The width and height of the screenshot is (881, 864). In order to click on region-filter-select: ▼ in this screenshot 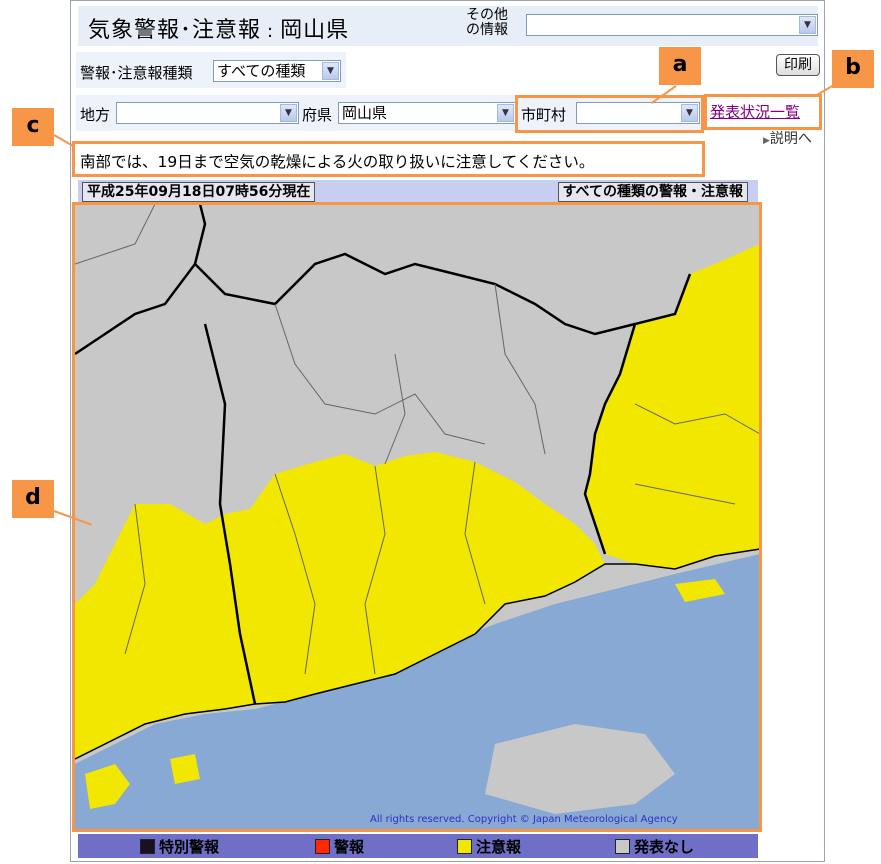, I will do `click(207, 113)`.